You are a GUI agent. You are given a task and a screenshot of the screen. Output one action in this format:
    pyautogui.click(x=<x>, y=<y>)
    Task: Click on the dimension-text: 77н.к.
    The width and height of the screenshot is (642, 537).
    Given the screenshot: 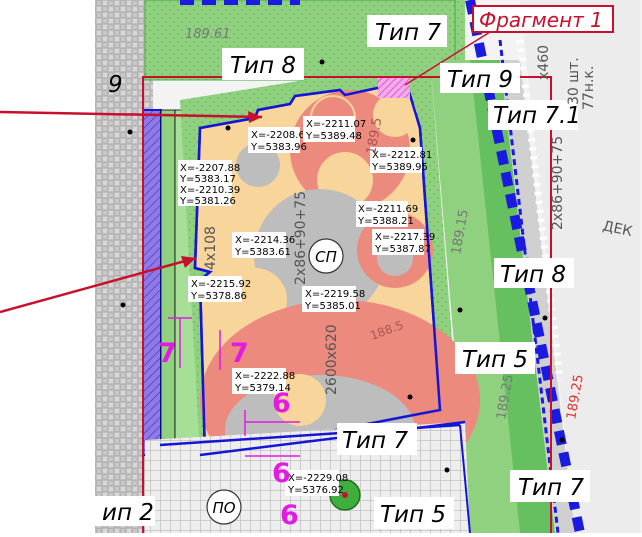 What is the action you would take?
    pyautogui.click(x=589, y=88)
    